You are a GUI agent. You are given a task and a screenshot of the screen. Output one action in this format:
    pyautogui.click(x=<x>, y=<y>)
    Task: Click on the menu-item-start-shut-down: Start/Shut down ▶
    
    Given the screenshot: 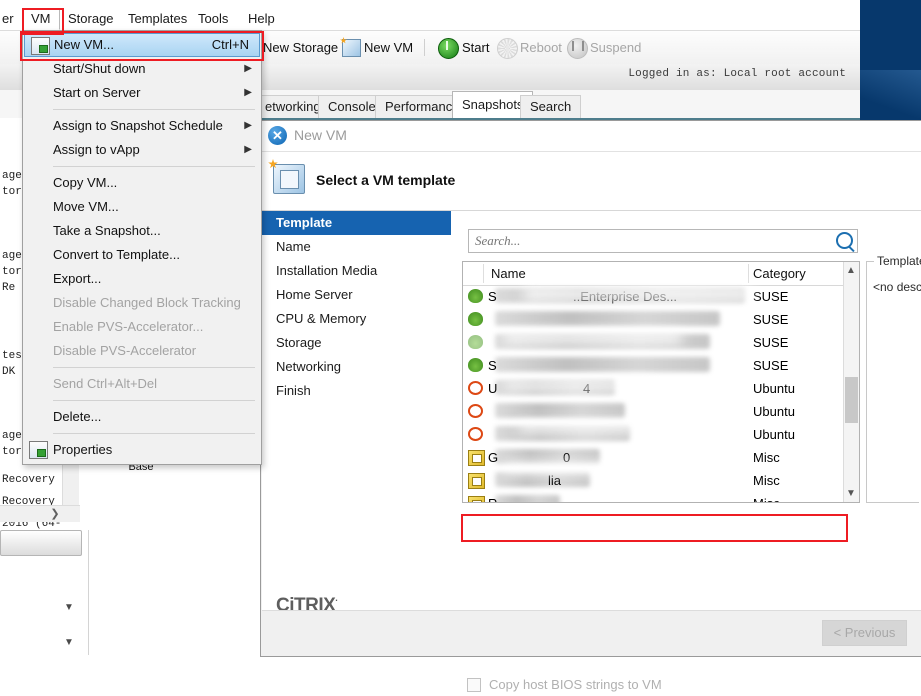 What is the action you would take?
    pyautogui.click(x=142, y=69)
    